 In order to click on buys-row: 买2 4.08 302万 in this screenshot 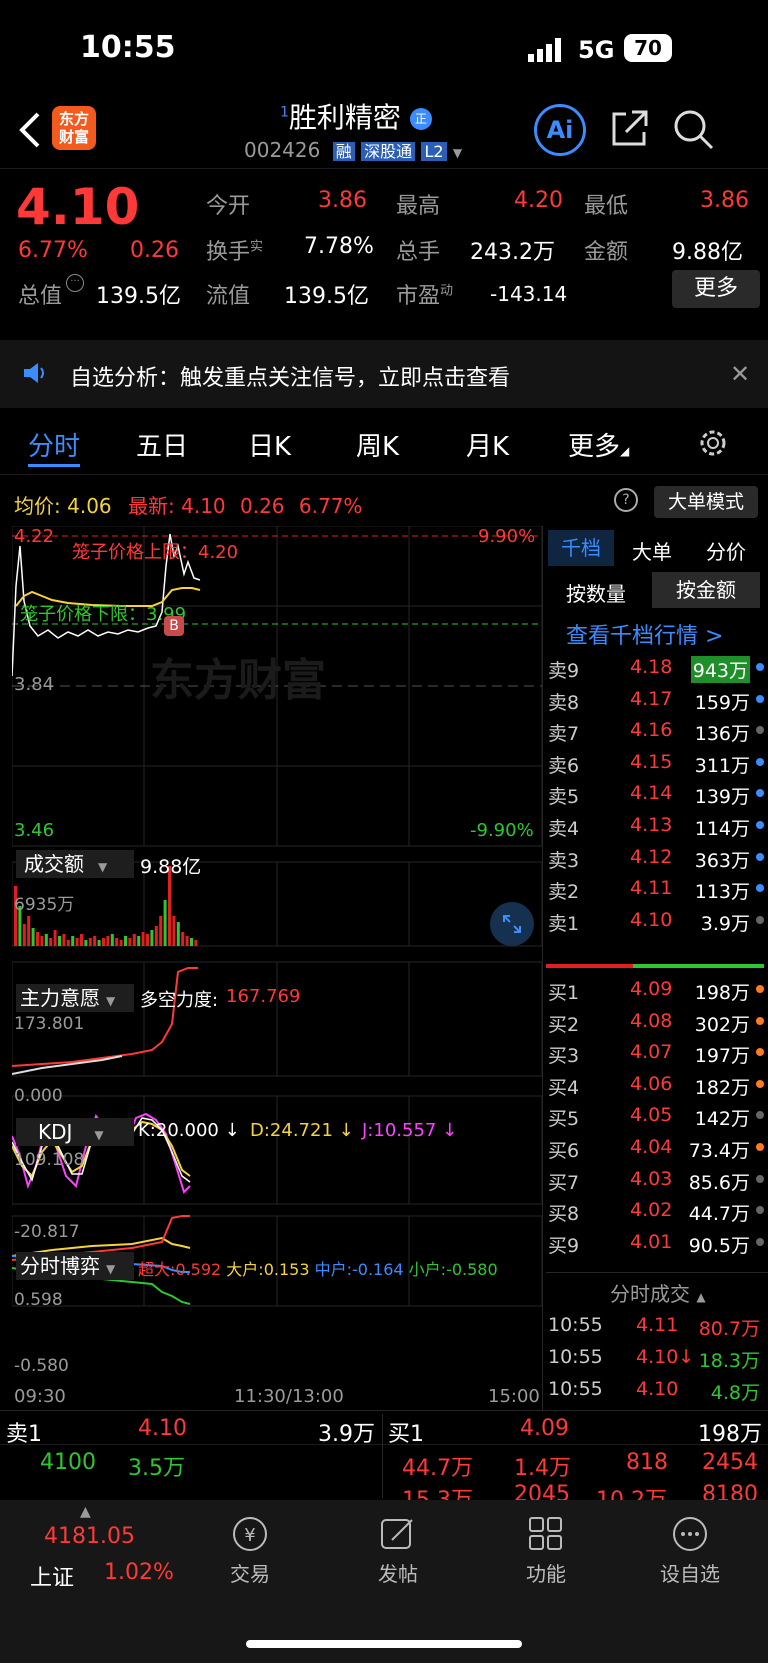, I will do `click(657, 1022)`.